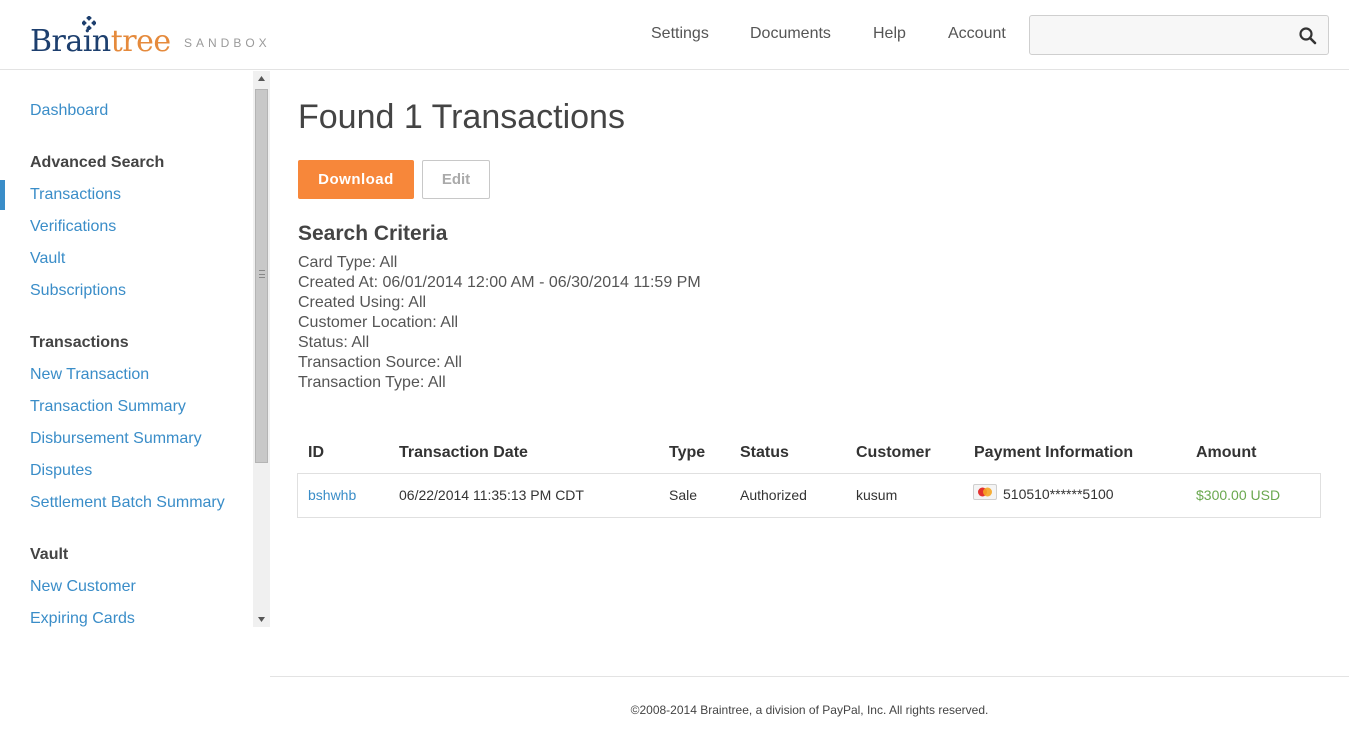  I want to click on scroll-down-arrow-icon, so click(261, 619).